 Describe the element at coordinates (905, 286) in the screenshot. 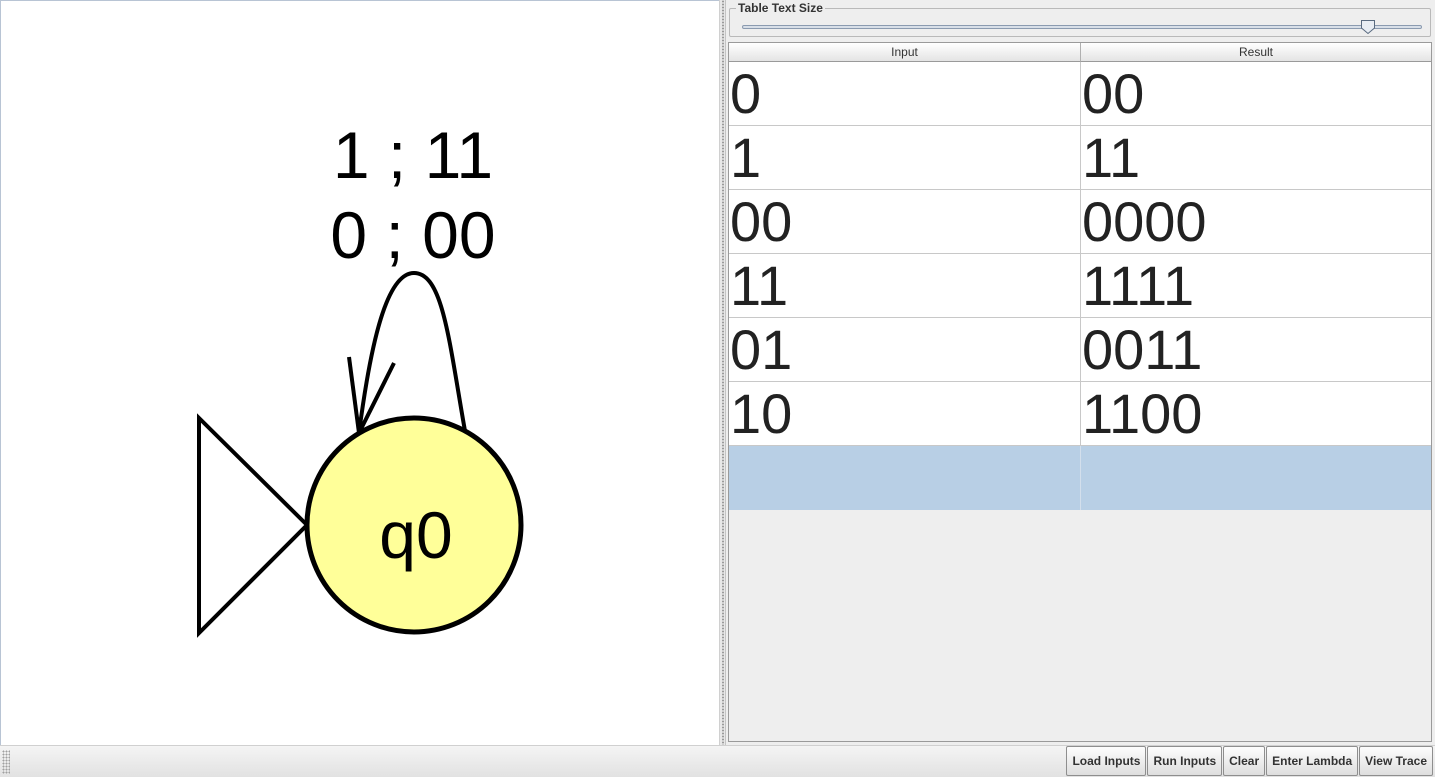

I see `input-cell: 11` at that location.